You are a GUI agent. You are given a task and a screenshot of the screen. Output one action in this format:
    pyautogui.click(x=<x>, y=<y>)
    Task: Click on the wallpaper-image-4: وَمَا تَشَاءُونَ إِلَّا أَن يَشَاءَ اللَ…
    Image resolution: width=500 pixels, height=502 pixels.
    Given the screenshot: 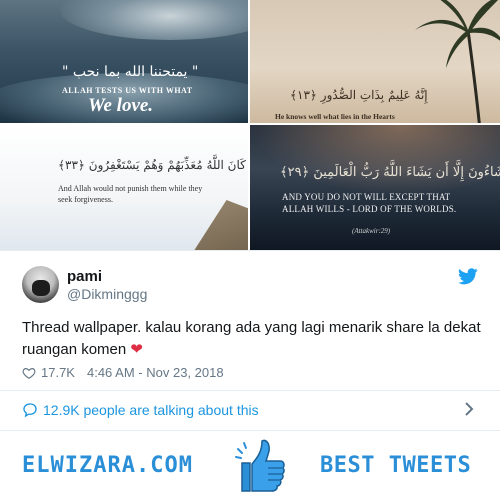 What is the action you would take?
    pyautogui.click(x=375, y=187)
    